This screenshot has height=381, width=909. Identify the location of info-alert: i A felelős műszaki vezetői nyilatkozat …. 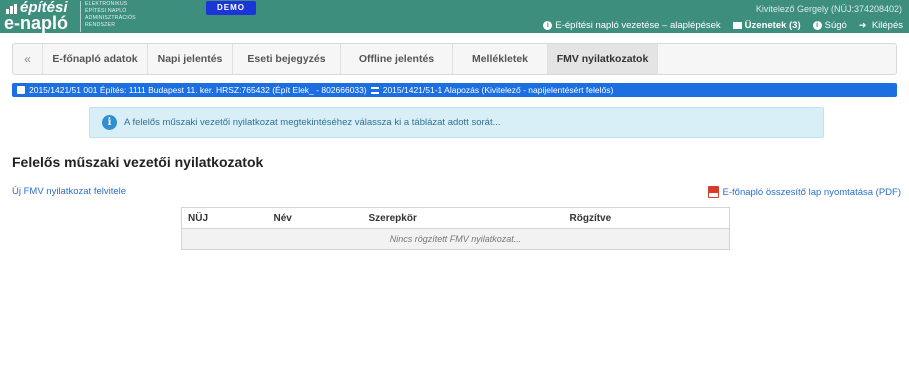
(456, 122).